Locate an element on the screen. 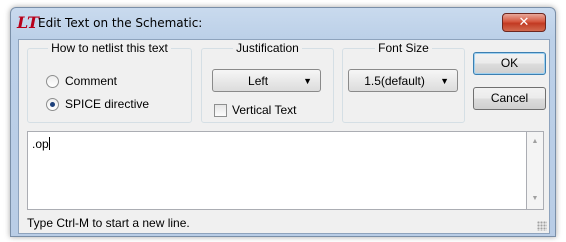  netlist-mode-label: How to netlist this text is located at coordinates (109, 48).